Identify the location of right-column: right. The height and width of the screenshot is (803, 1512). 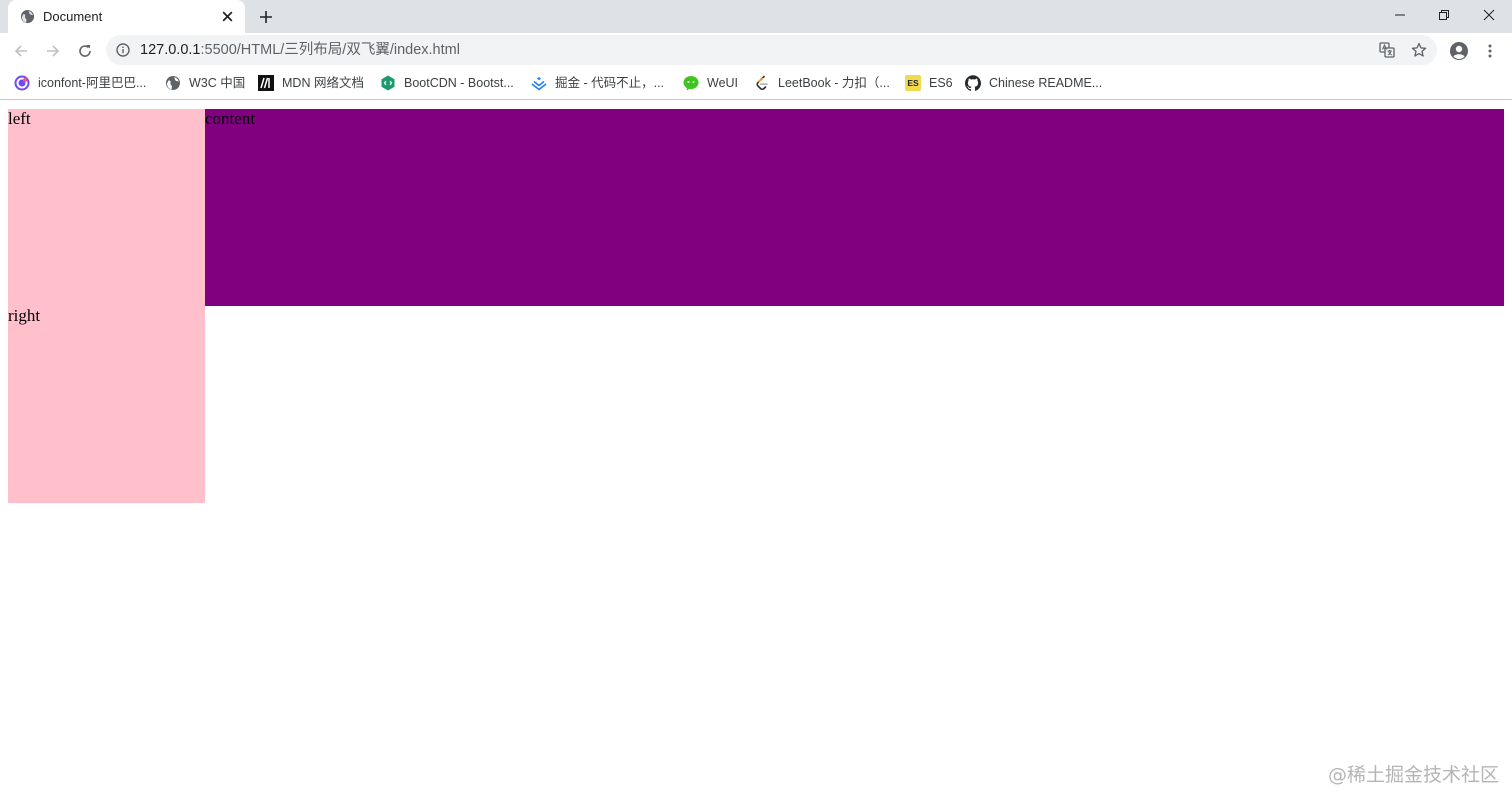
(106, 404).